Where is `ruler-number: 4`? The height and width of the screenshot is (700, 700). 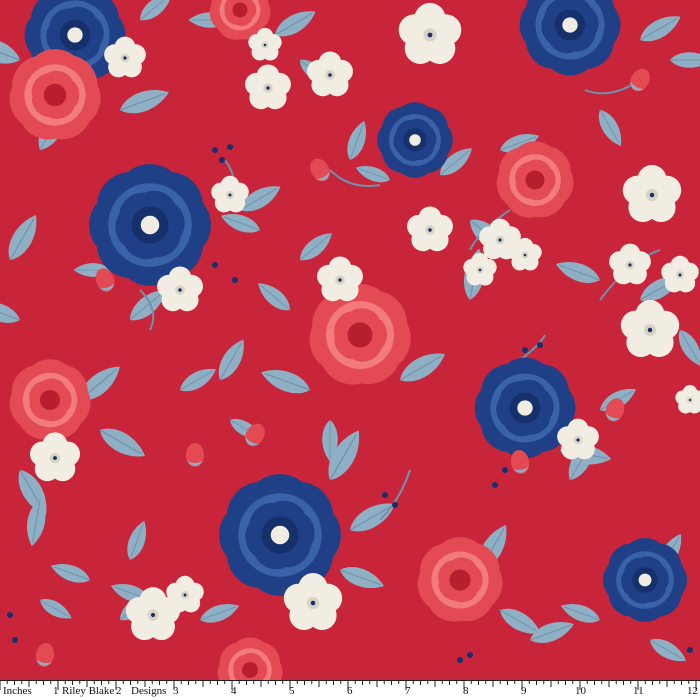 ruler-number: 4 is located at coordinates (234, 691).